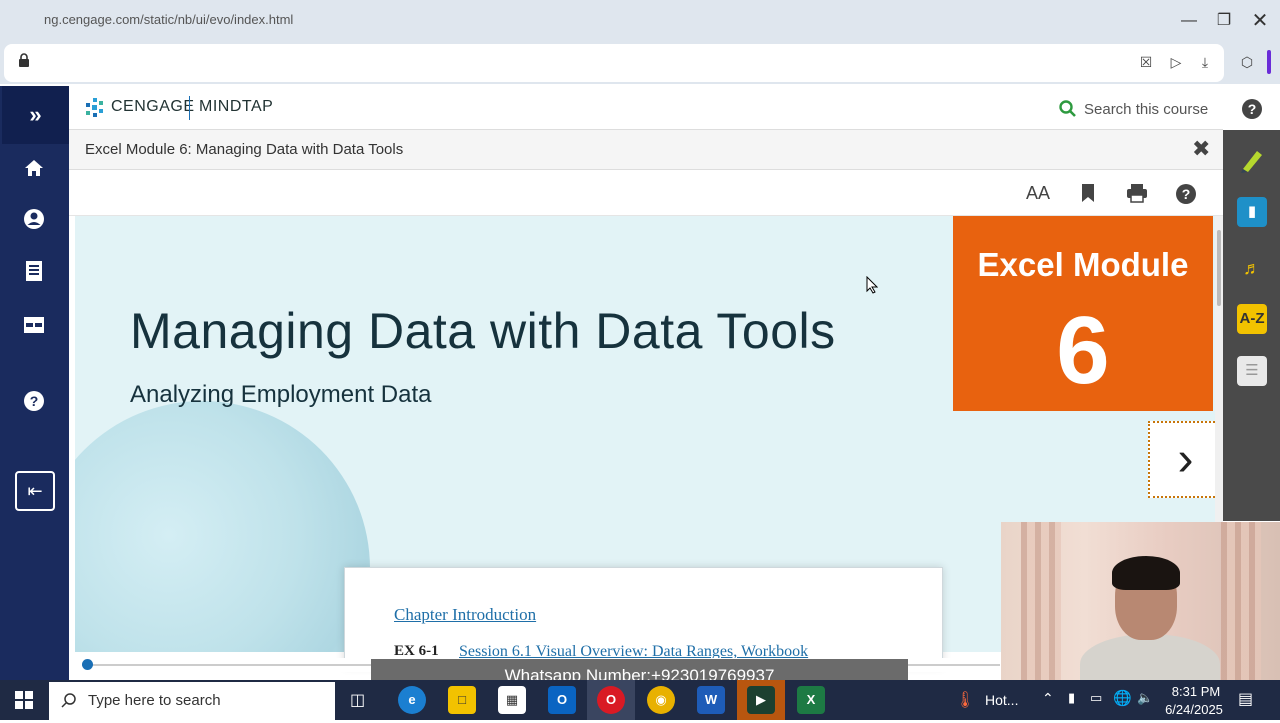 This screenshot has width=1280, height=723. What do you see at coordinates (562, 700) in the screenshot?
I see `outlook-icon: O` at bounding box center [562, 700].